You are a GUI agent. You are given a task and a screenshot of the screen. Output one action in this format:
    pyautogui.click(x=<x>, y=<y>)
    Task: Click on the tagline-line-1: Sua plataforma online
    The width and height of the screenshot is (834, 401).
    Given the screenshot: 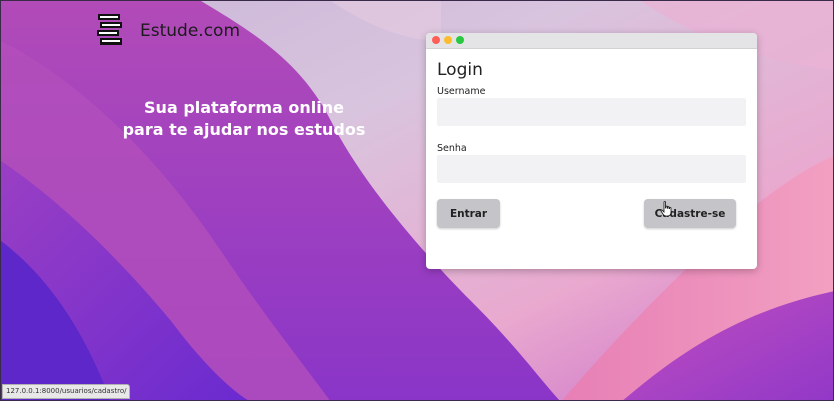 What is the action you would take?
    pyautogui.click(x=244, y=107)
    